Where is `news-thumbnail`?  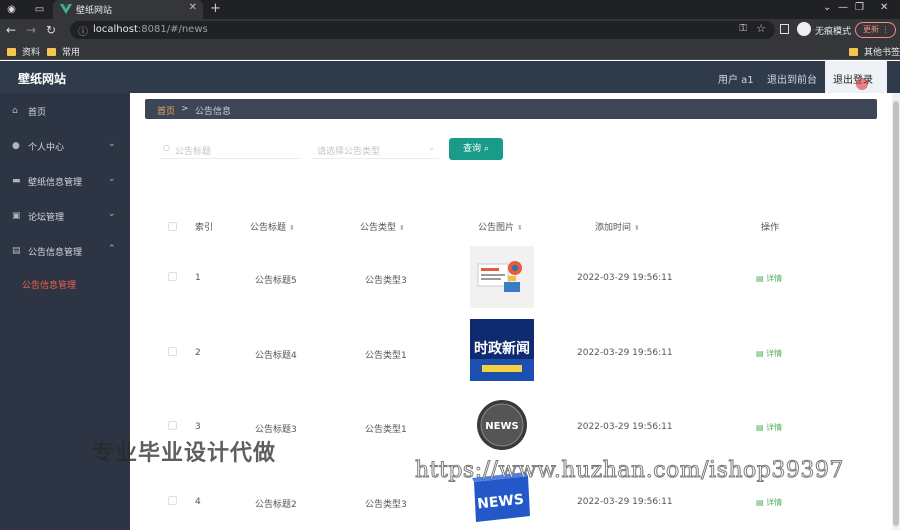 news-thumbnail is located at coordinates (502, 277).